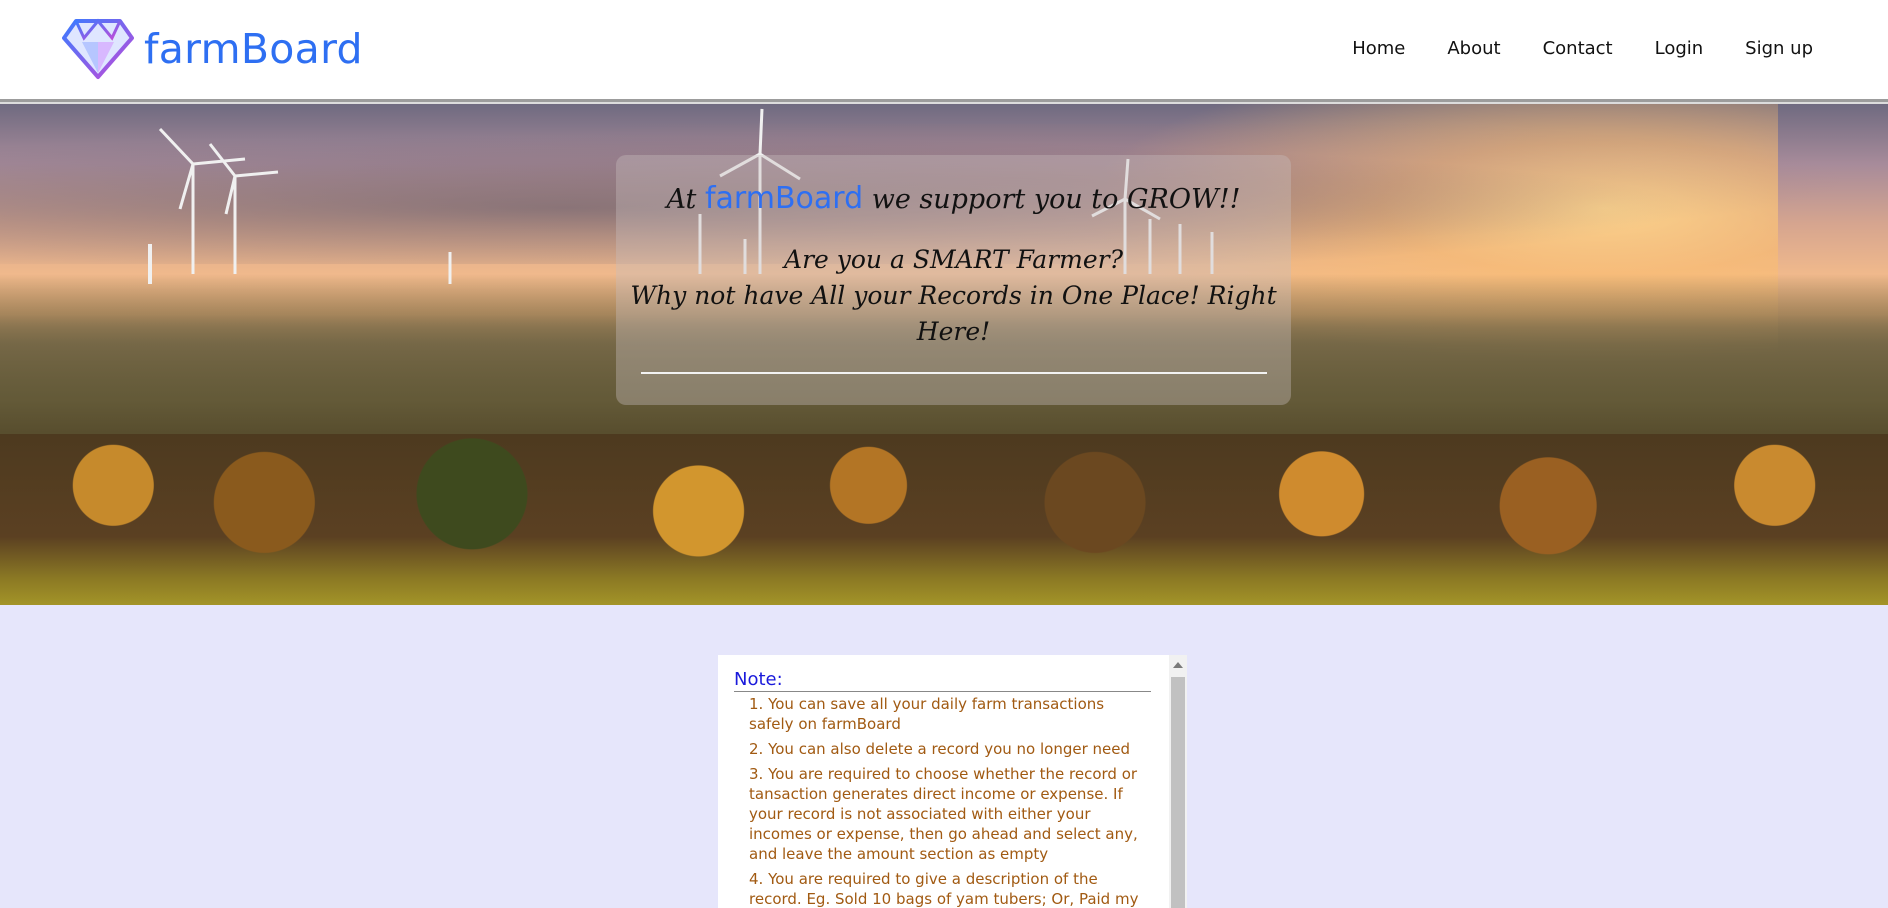 The width and height of the screenshot is (1888, 908). Describe the element at coordinates (1679, 48) in the screenshot. I see `nav-link-login: Login` at that location.